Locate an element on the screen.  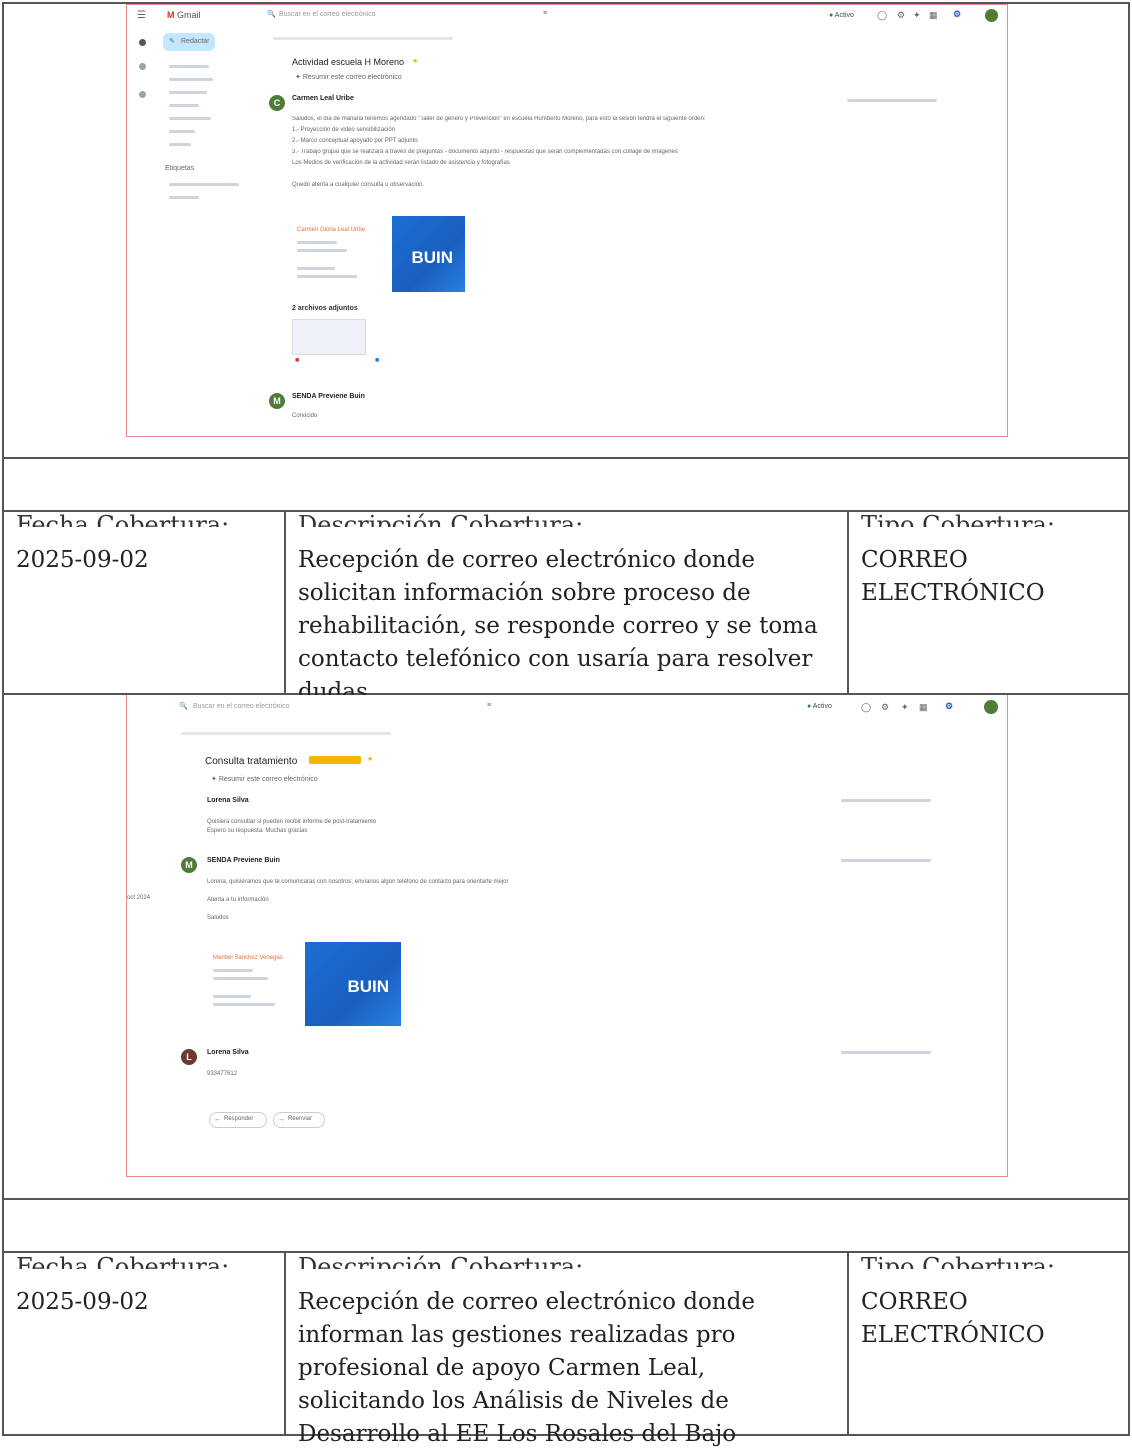
email-body-line: Espero su respuesta. Muchas gracias is located at coordinates (257, 831).